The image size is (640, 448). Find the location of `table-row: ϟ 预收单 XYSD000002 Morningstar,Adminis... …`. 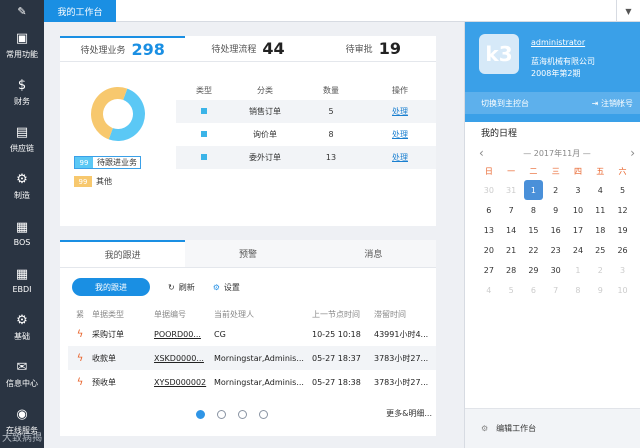

table-row: ϟ 预收单 XYSD000002 Morningstar,Adminis... … is located at coordinates (252, 382).